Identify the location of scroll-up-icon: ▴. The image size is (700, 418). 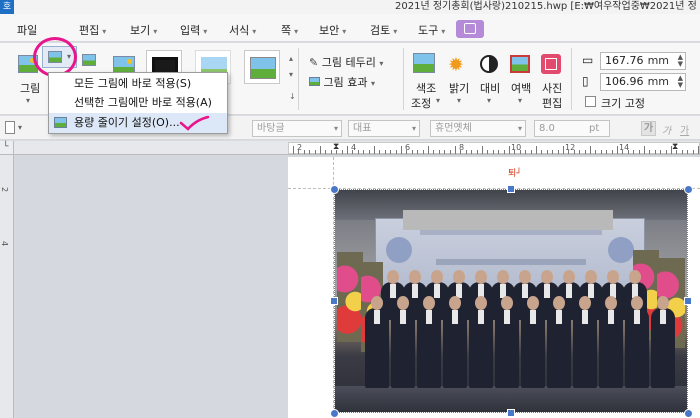
(291, 58).